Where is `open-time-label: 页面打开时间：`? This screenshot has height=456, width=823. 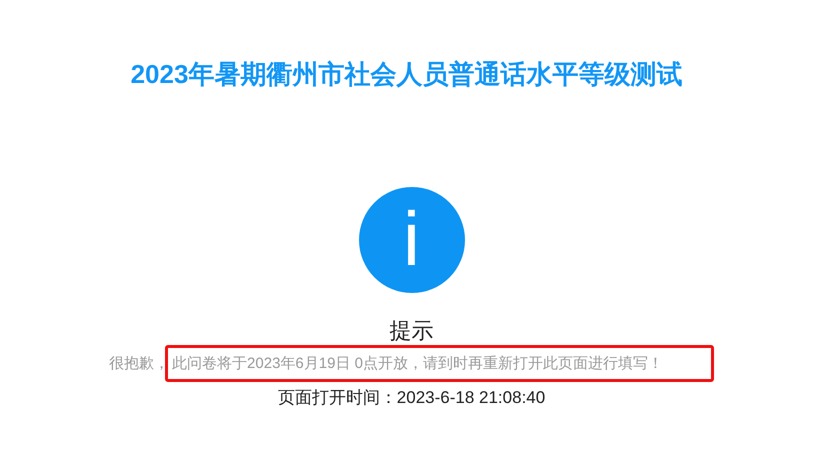 open-time-label: 页面打开时间： is located at coordinates (337, 397).